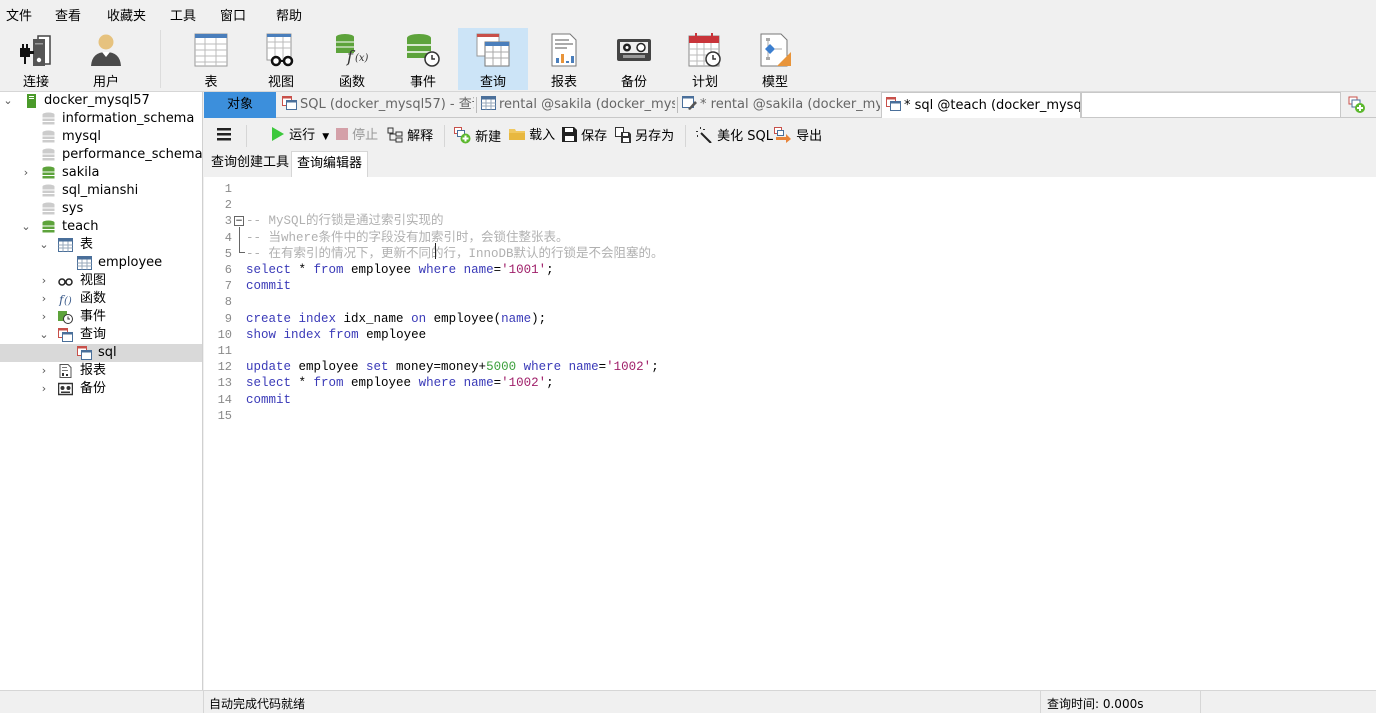 The image size is (1376, 713). I want to click on line-number: 15, so click(224, 415).